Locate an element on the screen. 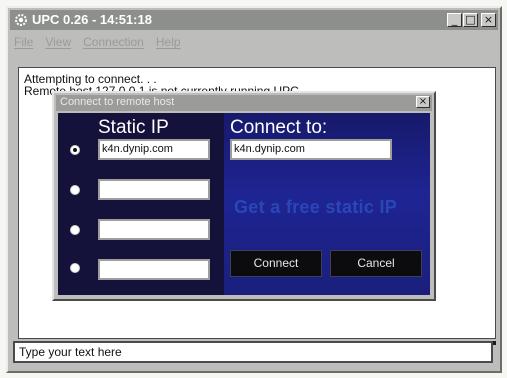  static-ip-field-1: k4n.dynip.com is located at coordinates (154, 149).